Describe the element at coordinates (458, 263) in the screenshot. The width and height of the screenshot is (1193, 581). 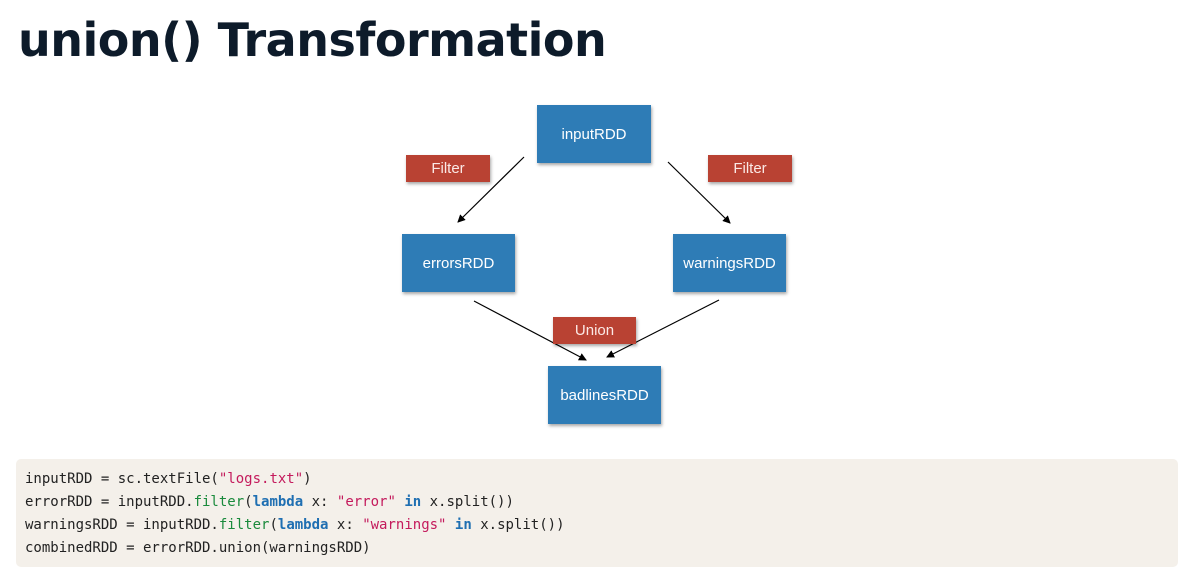
I see `node-errorsRDD: errorsRDD` at that location.